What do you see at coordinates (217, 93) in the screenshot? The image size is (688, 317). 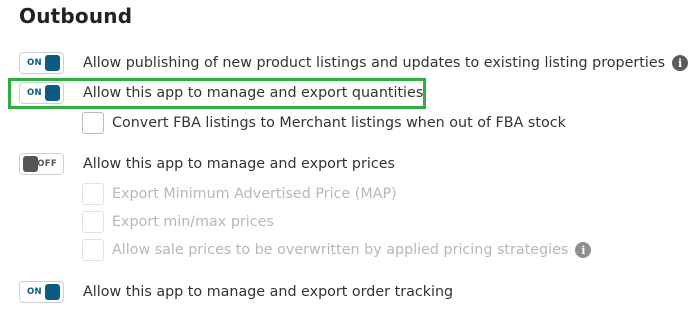 I see `highlight-box` at bounding box center [217, 93].